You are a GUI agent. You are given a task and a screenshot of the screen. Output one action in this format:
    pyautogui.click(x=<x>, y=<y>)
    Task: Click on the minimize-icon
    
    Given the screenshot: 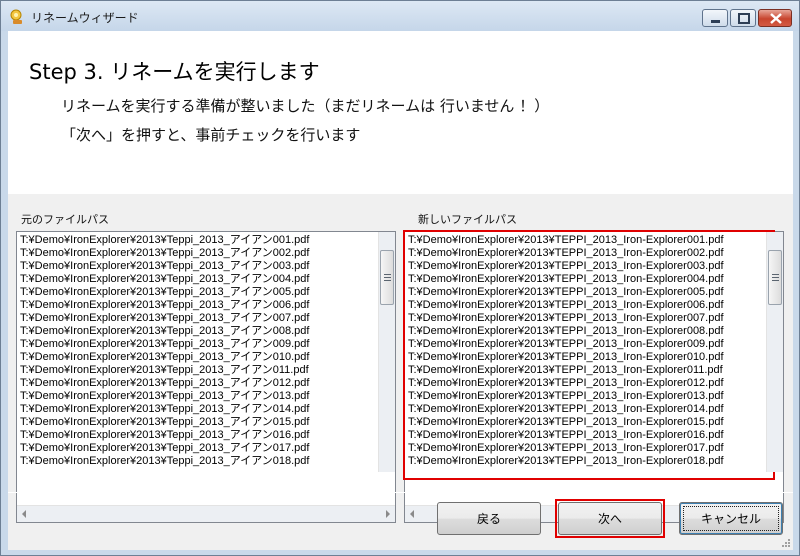 What is the action you would take?
    pyautogui.click(x=715, y=21)
    